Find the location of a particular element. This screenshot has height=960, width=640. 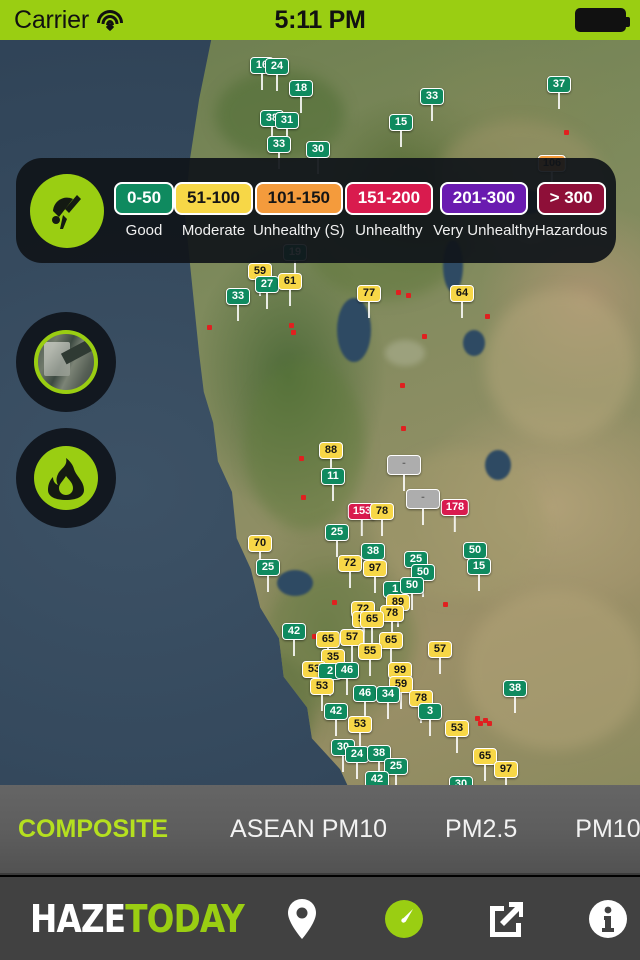

fire-layer-button is located at coordinates (66, 478).